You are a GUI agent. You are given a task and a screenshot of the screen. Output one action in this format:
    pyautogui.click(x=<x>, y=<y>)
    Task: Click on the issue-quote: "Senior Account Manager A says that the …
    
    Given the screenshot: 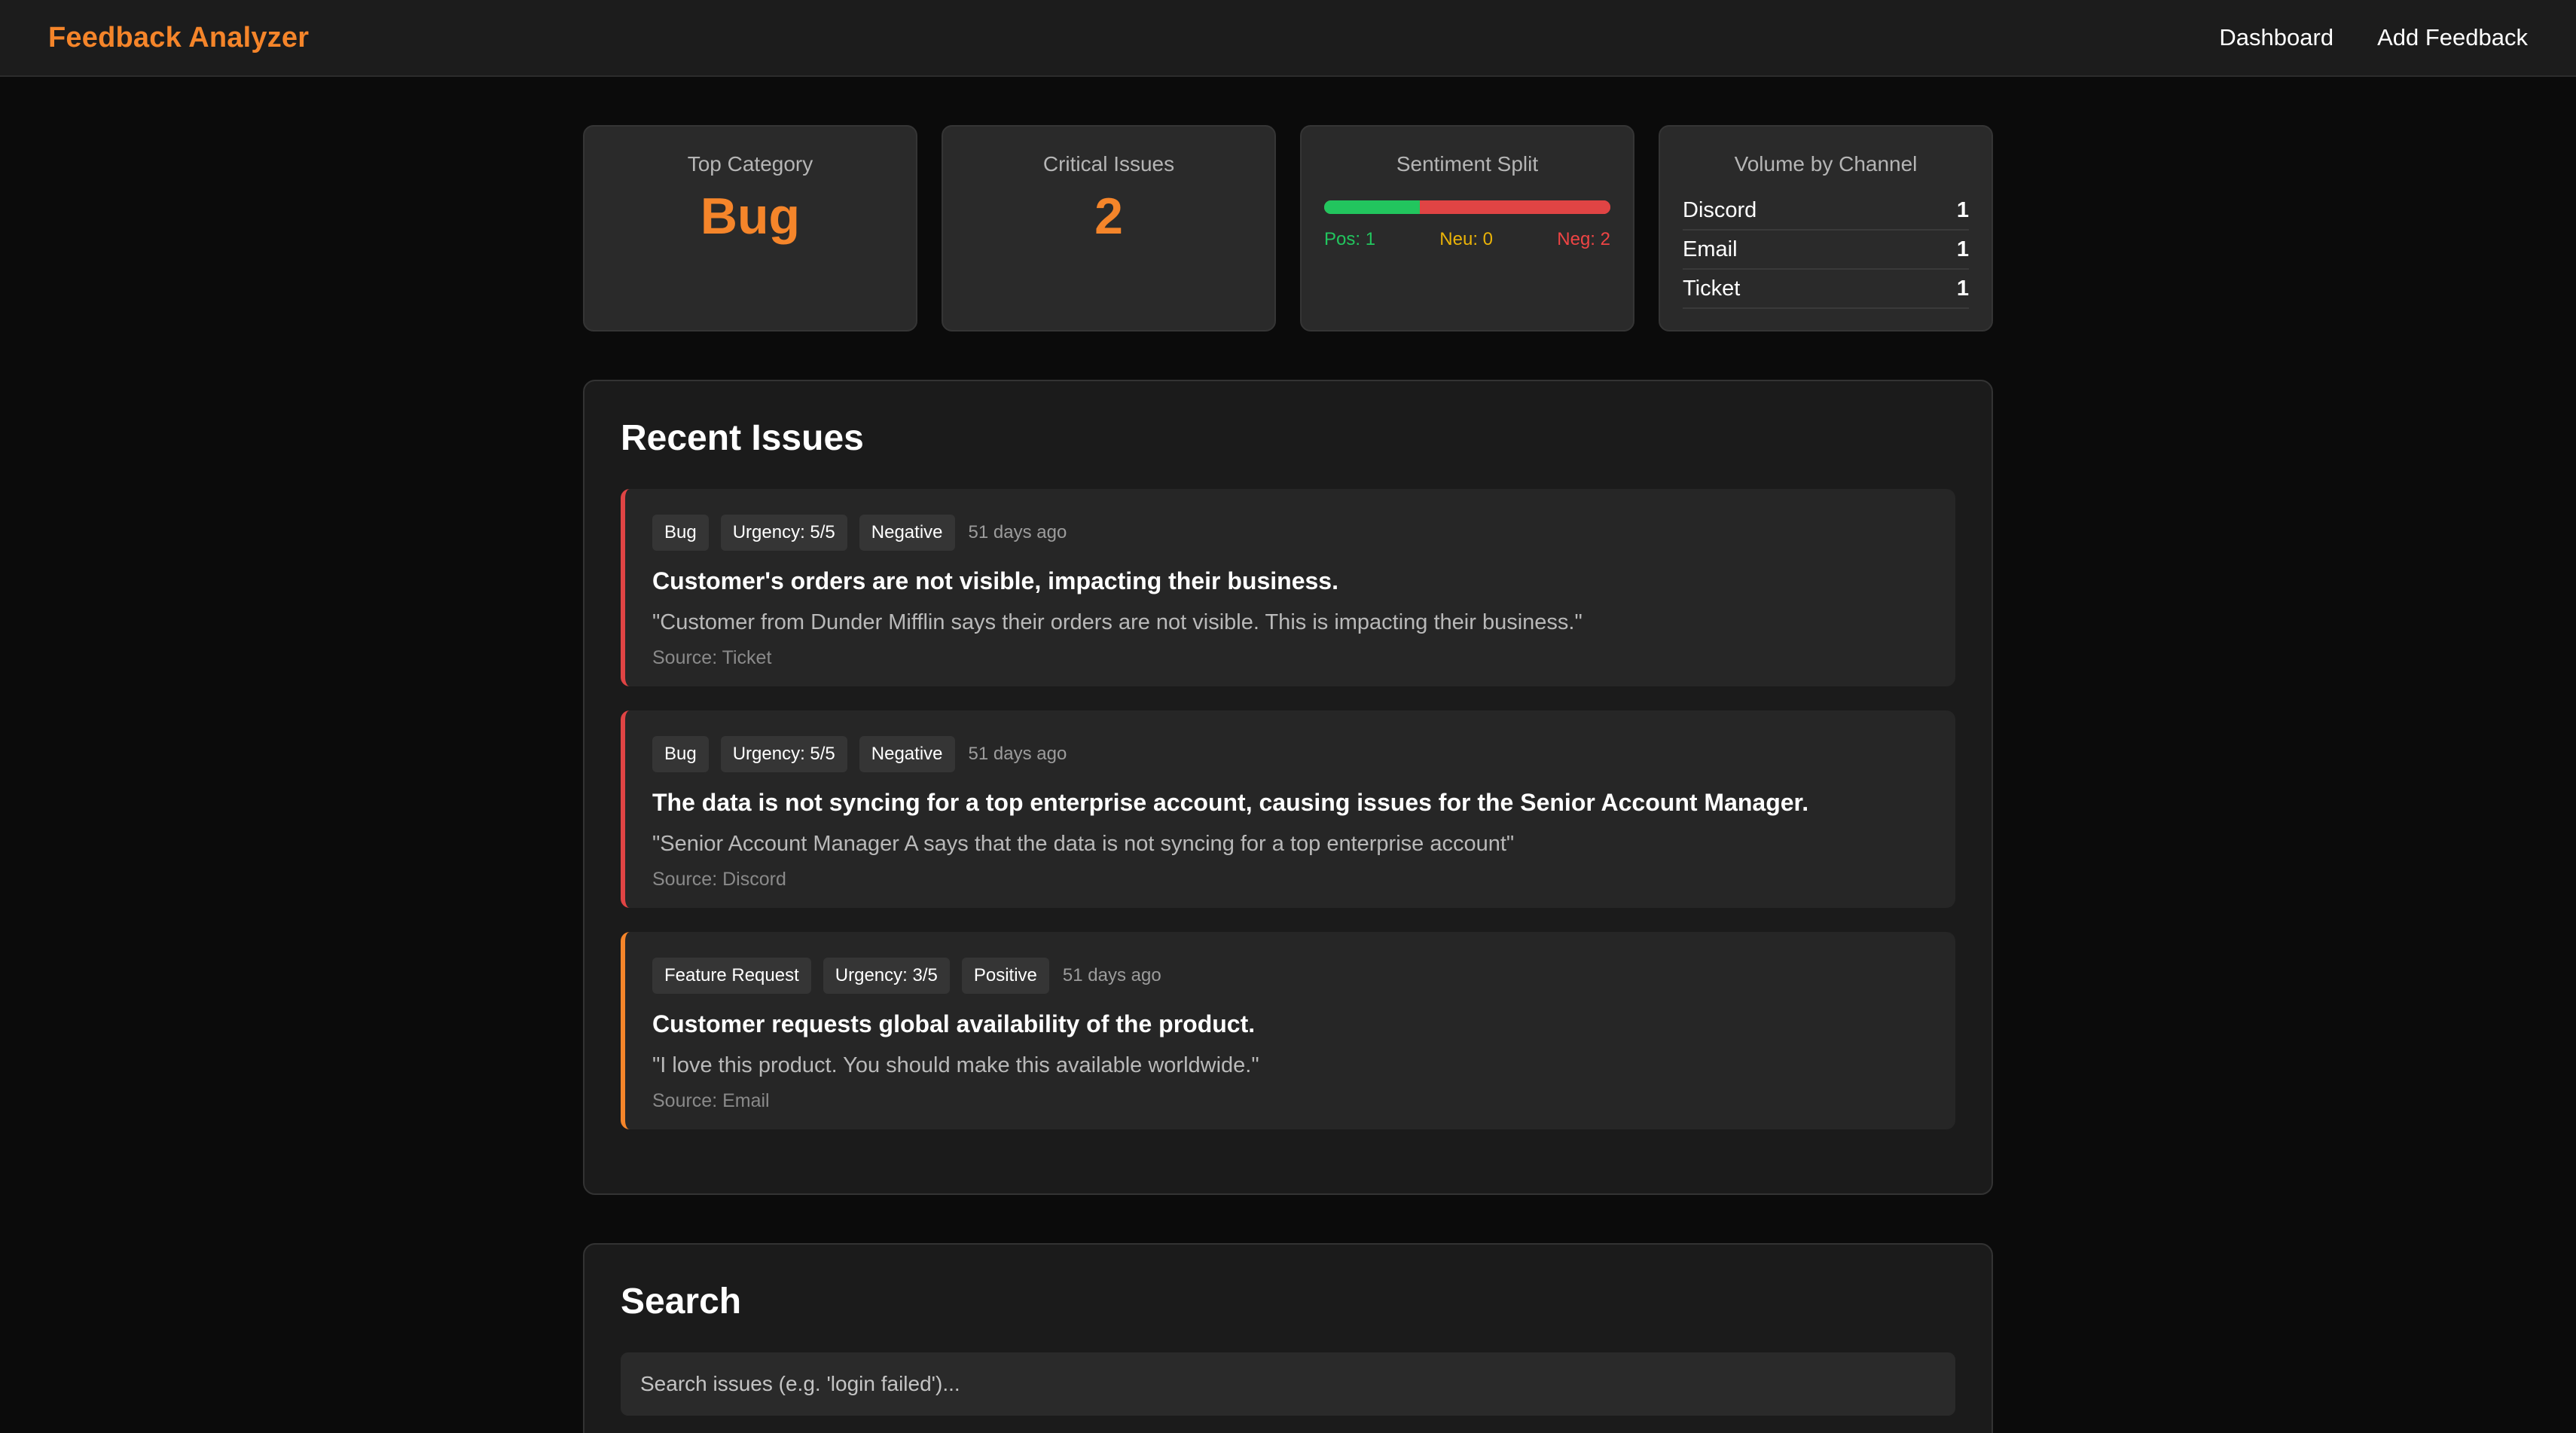 What is the action you would take?
    pyautogui.click(x=1083, y=844)
    